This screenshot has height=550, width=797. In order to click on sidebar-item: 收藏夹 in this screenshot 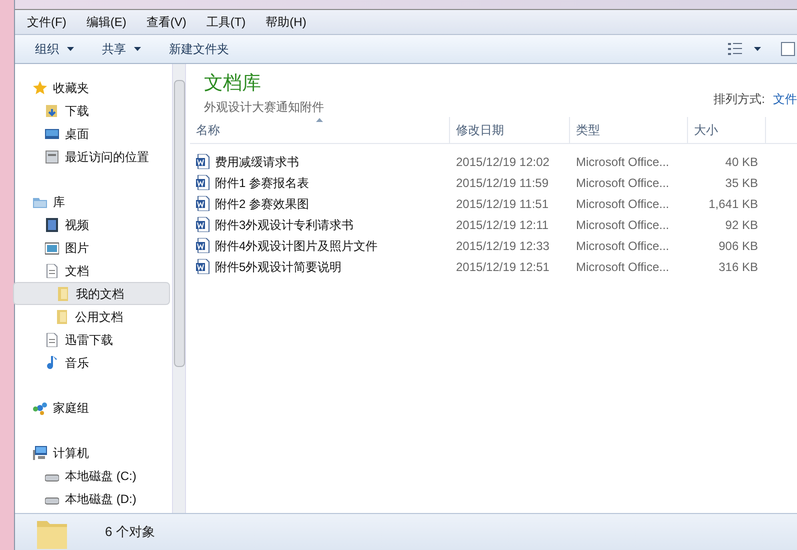, I will do `click(101, 87)`.